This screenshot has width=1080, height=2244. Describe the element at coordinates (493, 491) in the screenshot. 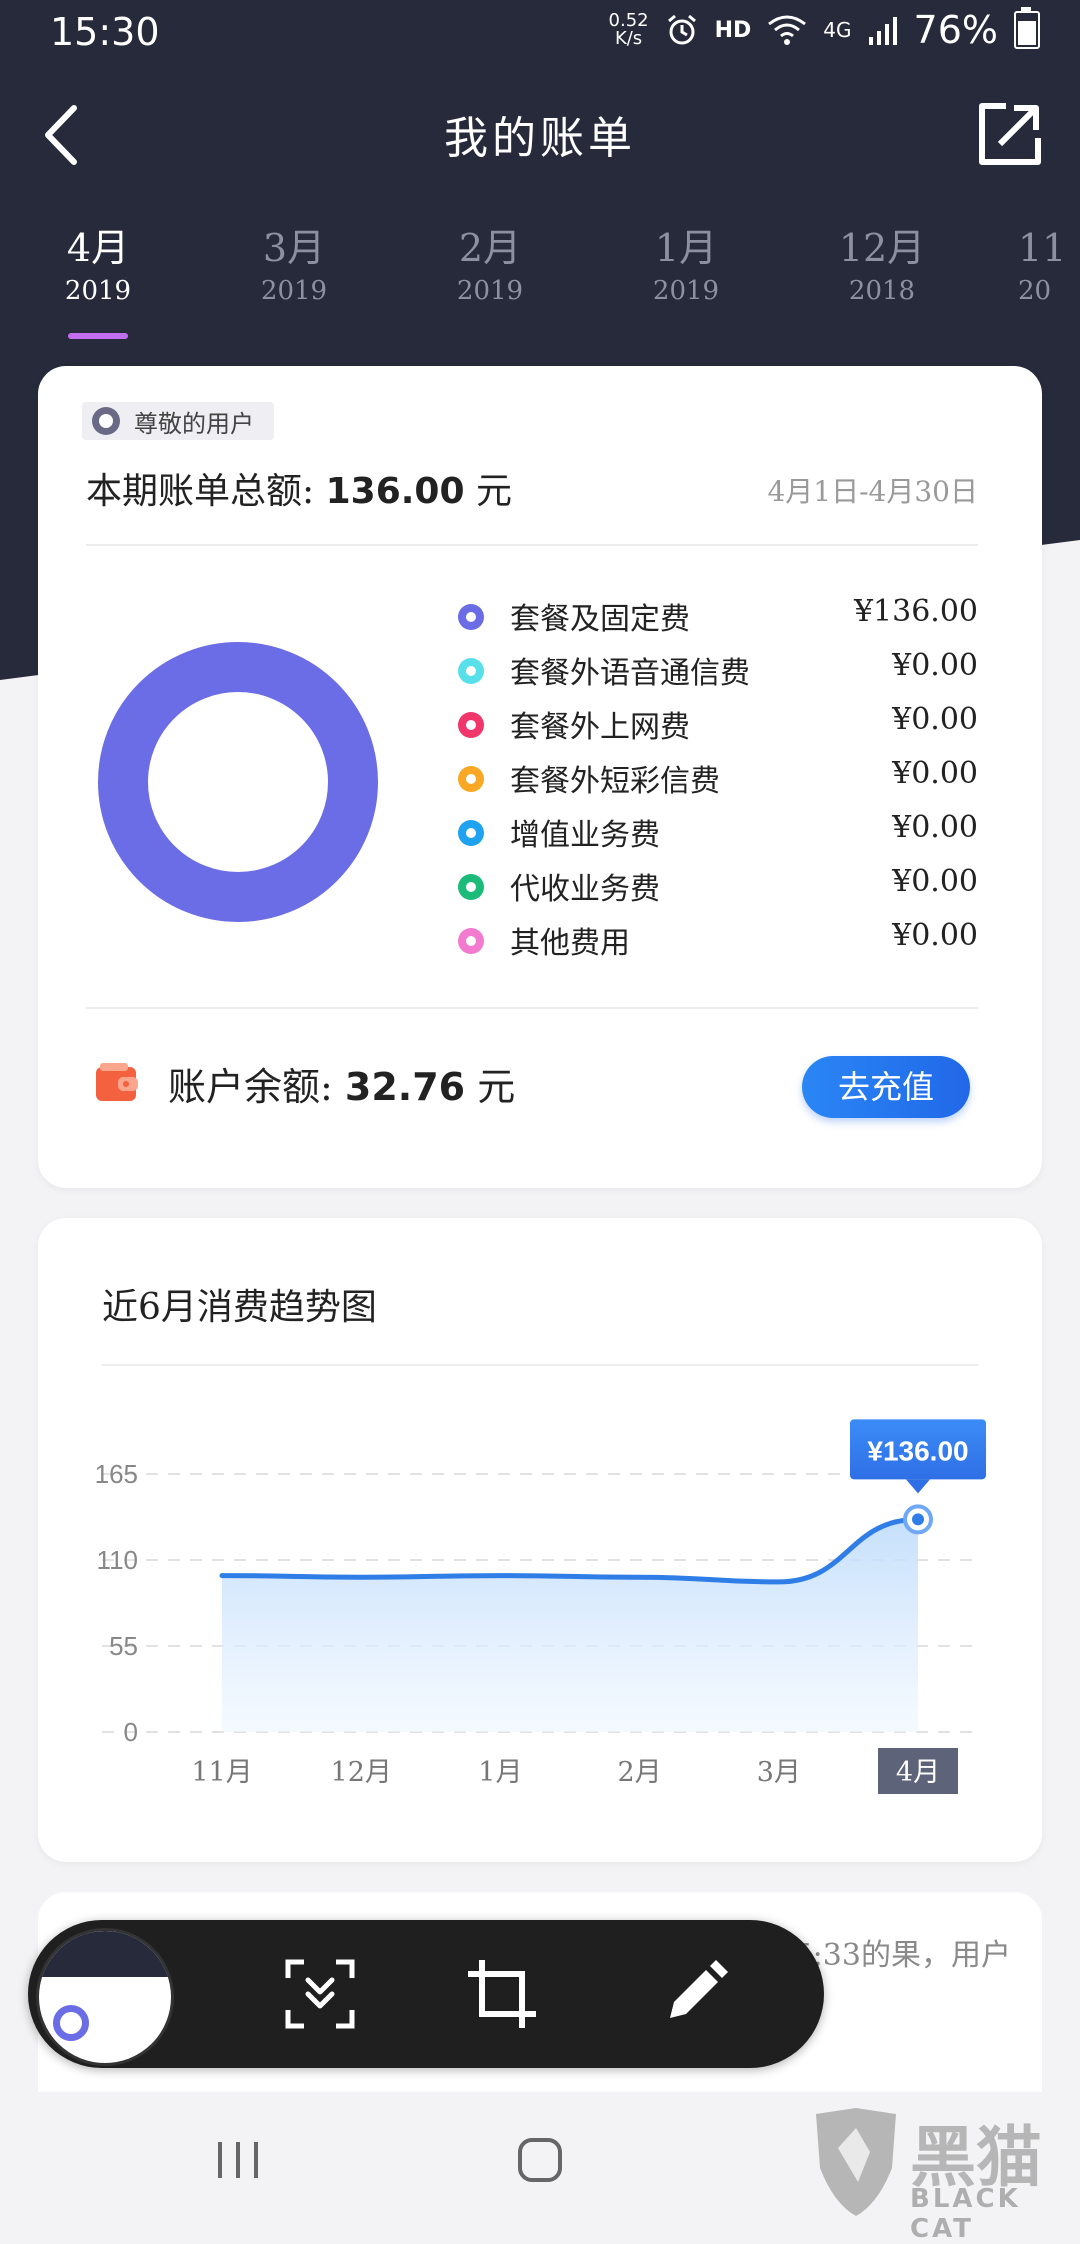

I see `bill-total-unit: 元` at that location.